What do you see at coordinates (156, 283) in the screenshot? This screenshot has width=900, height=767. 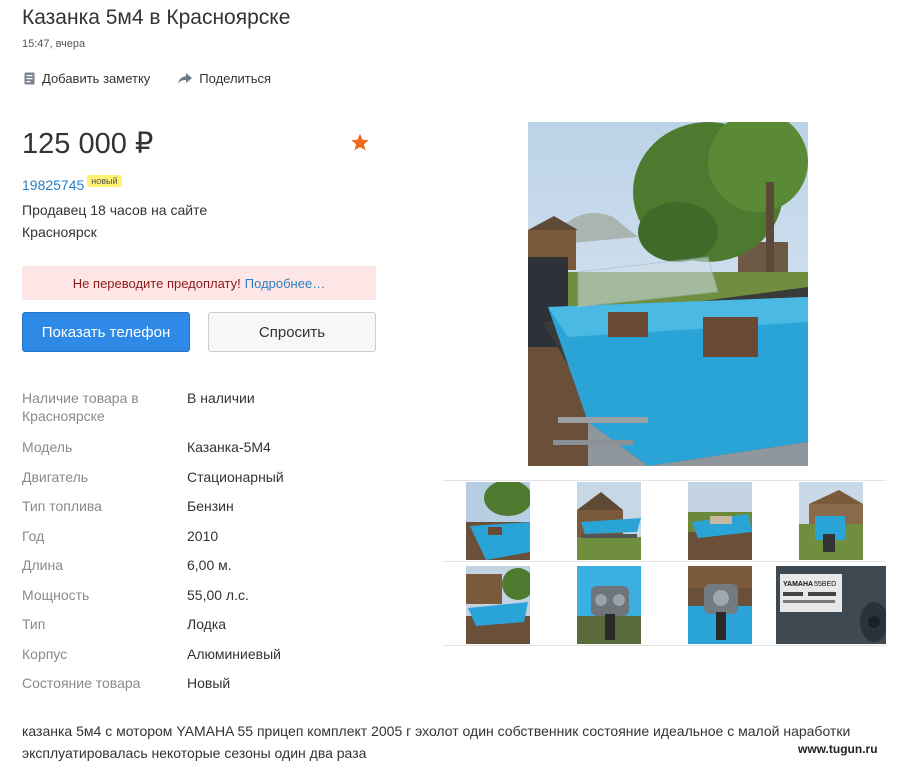 I see `warning-text: Не переводите предоплату!` at bounding box center [156, 283].